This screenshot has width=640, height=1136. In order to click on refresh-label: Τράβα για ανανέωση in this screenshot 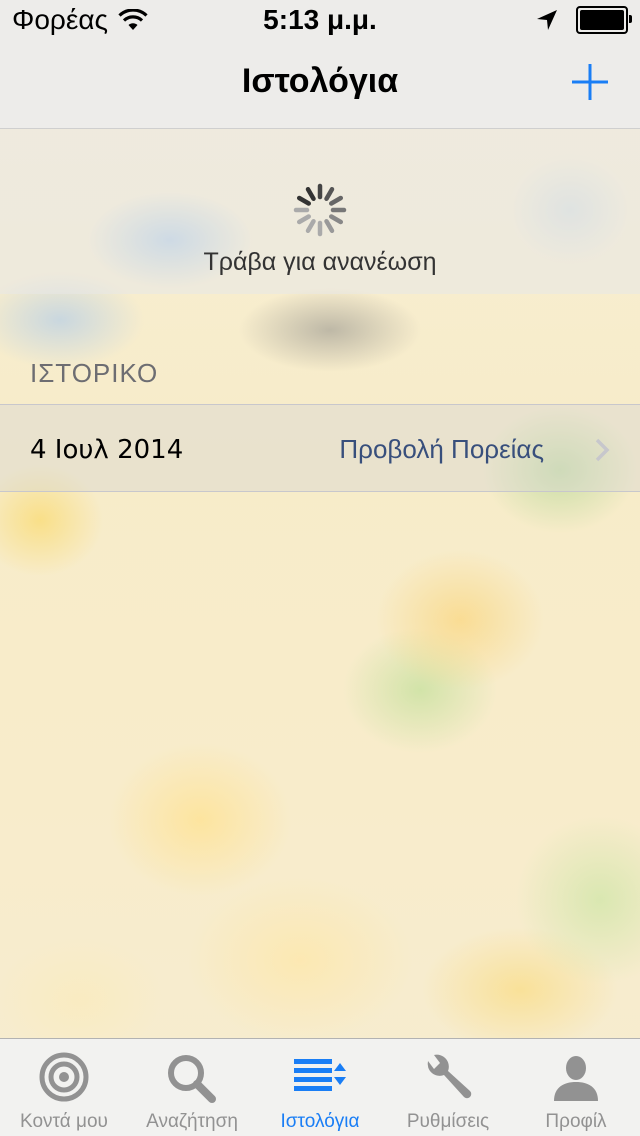, I will do `click(320, 262)`.